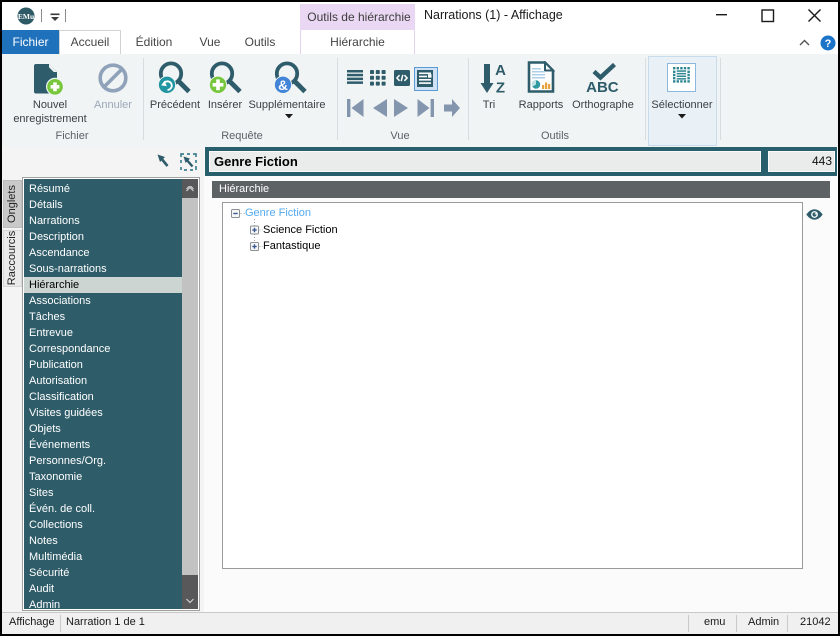 The height and width of the screenshot is (636, 840). Describe the element at coordinates (602, 87) in the screenshot. I see `svg-text: ABC` at that location.